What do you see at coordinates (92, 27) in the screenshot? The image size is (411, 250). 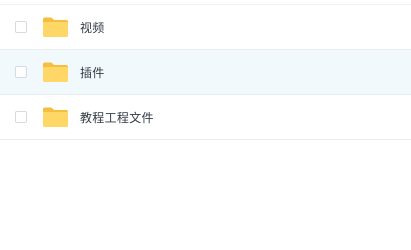 I see `file-name: 视频` at bounding box center [92, 27].